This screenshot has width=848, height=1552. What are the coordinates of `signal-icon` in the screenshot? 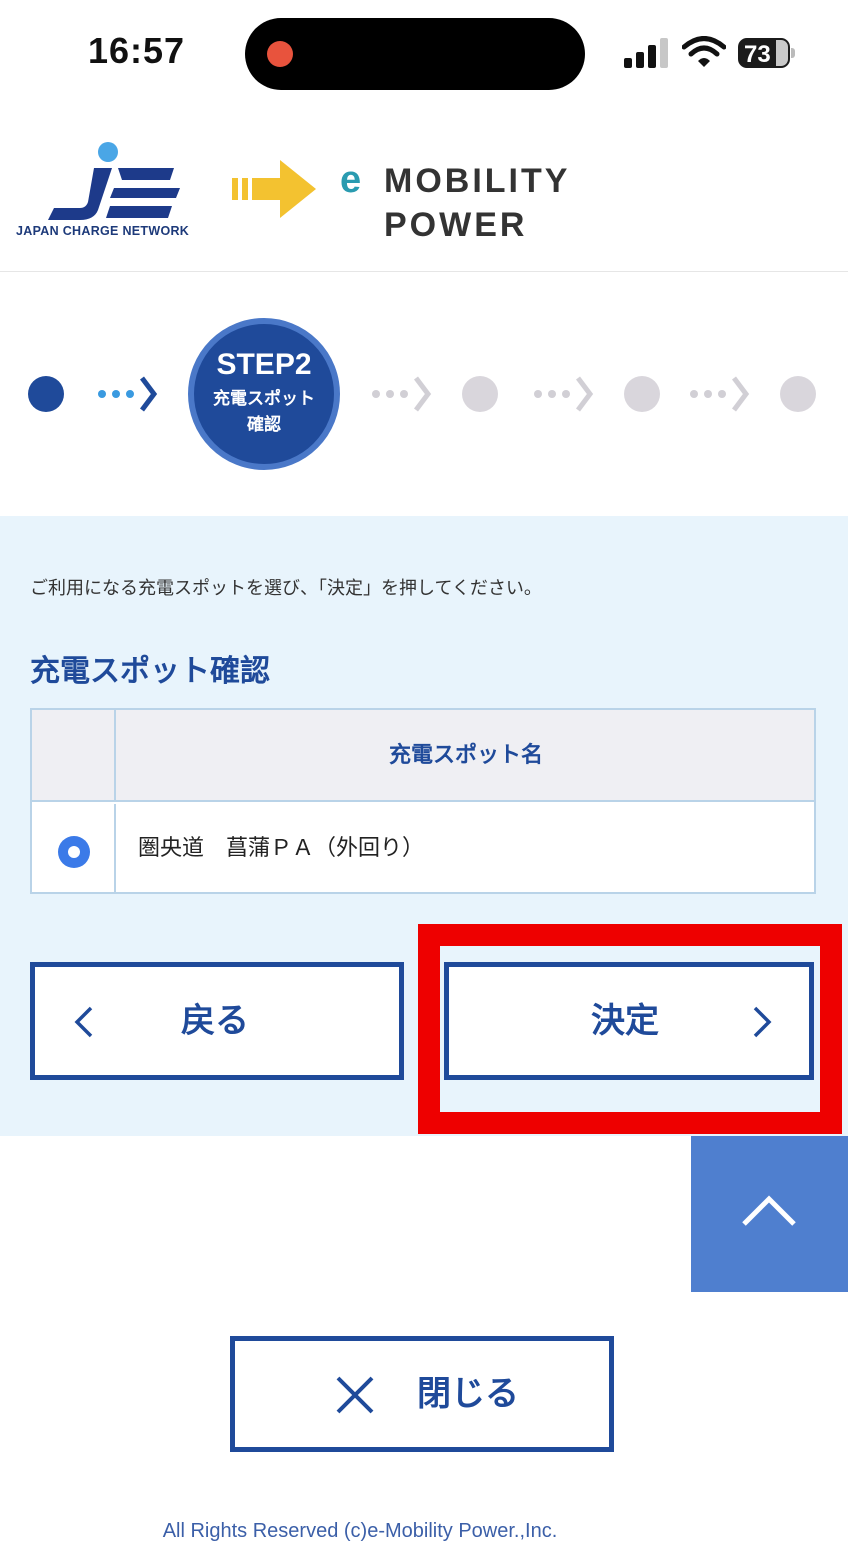 It's located at (646, 53).